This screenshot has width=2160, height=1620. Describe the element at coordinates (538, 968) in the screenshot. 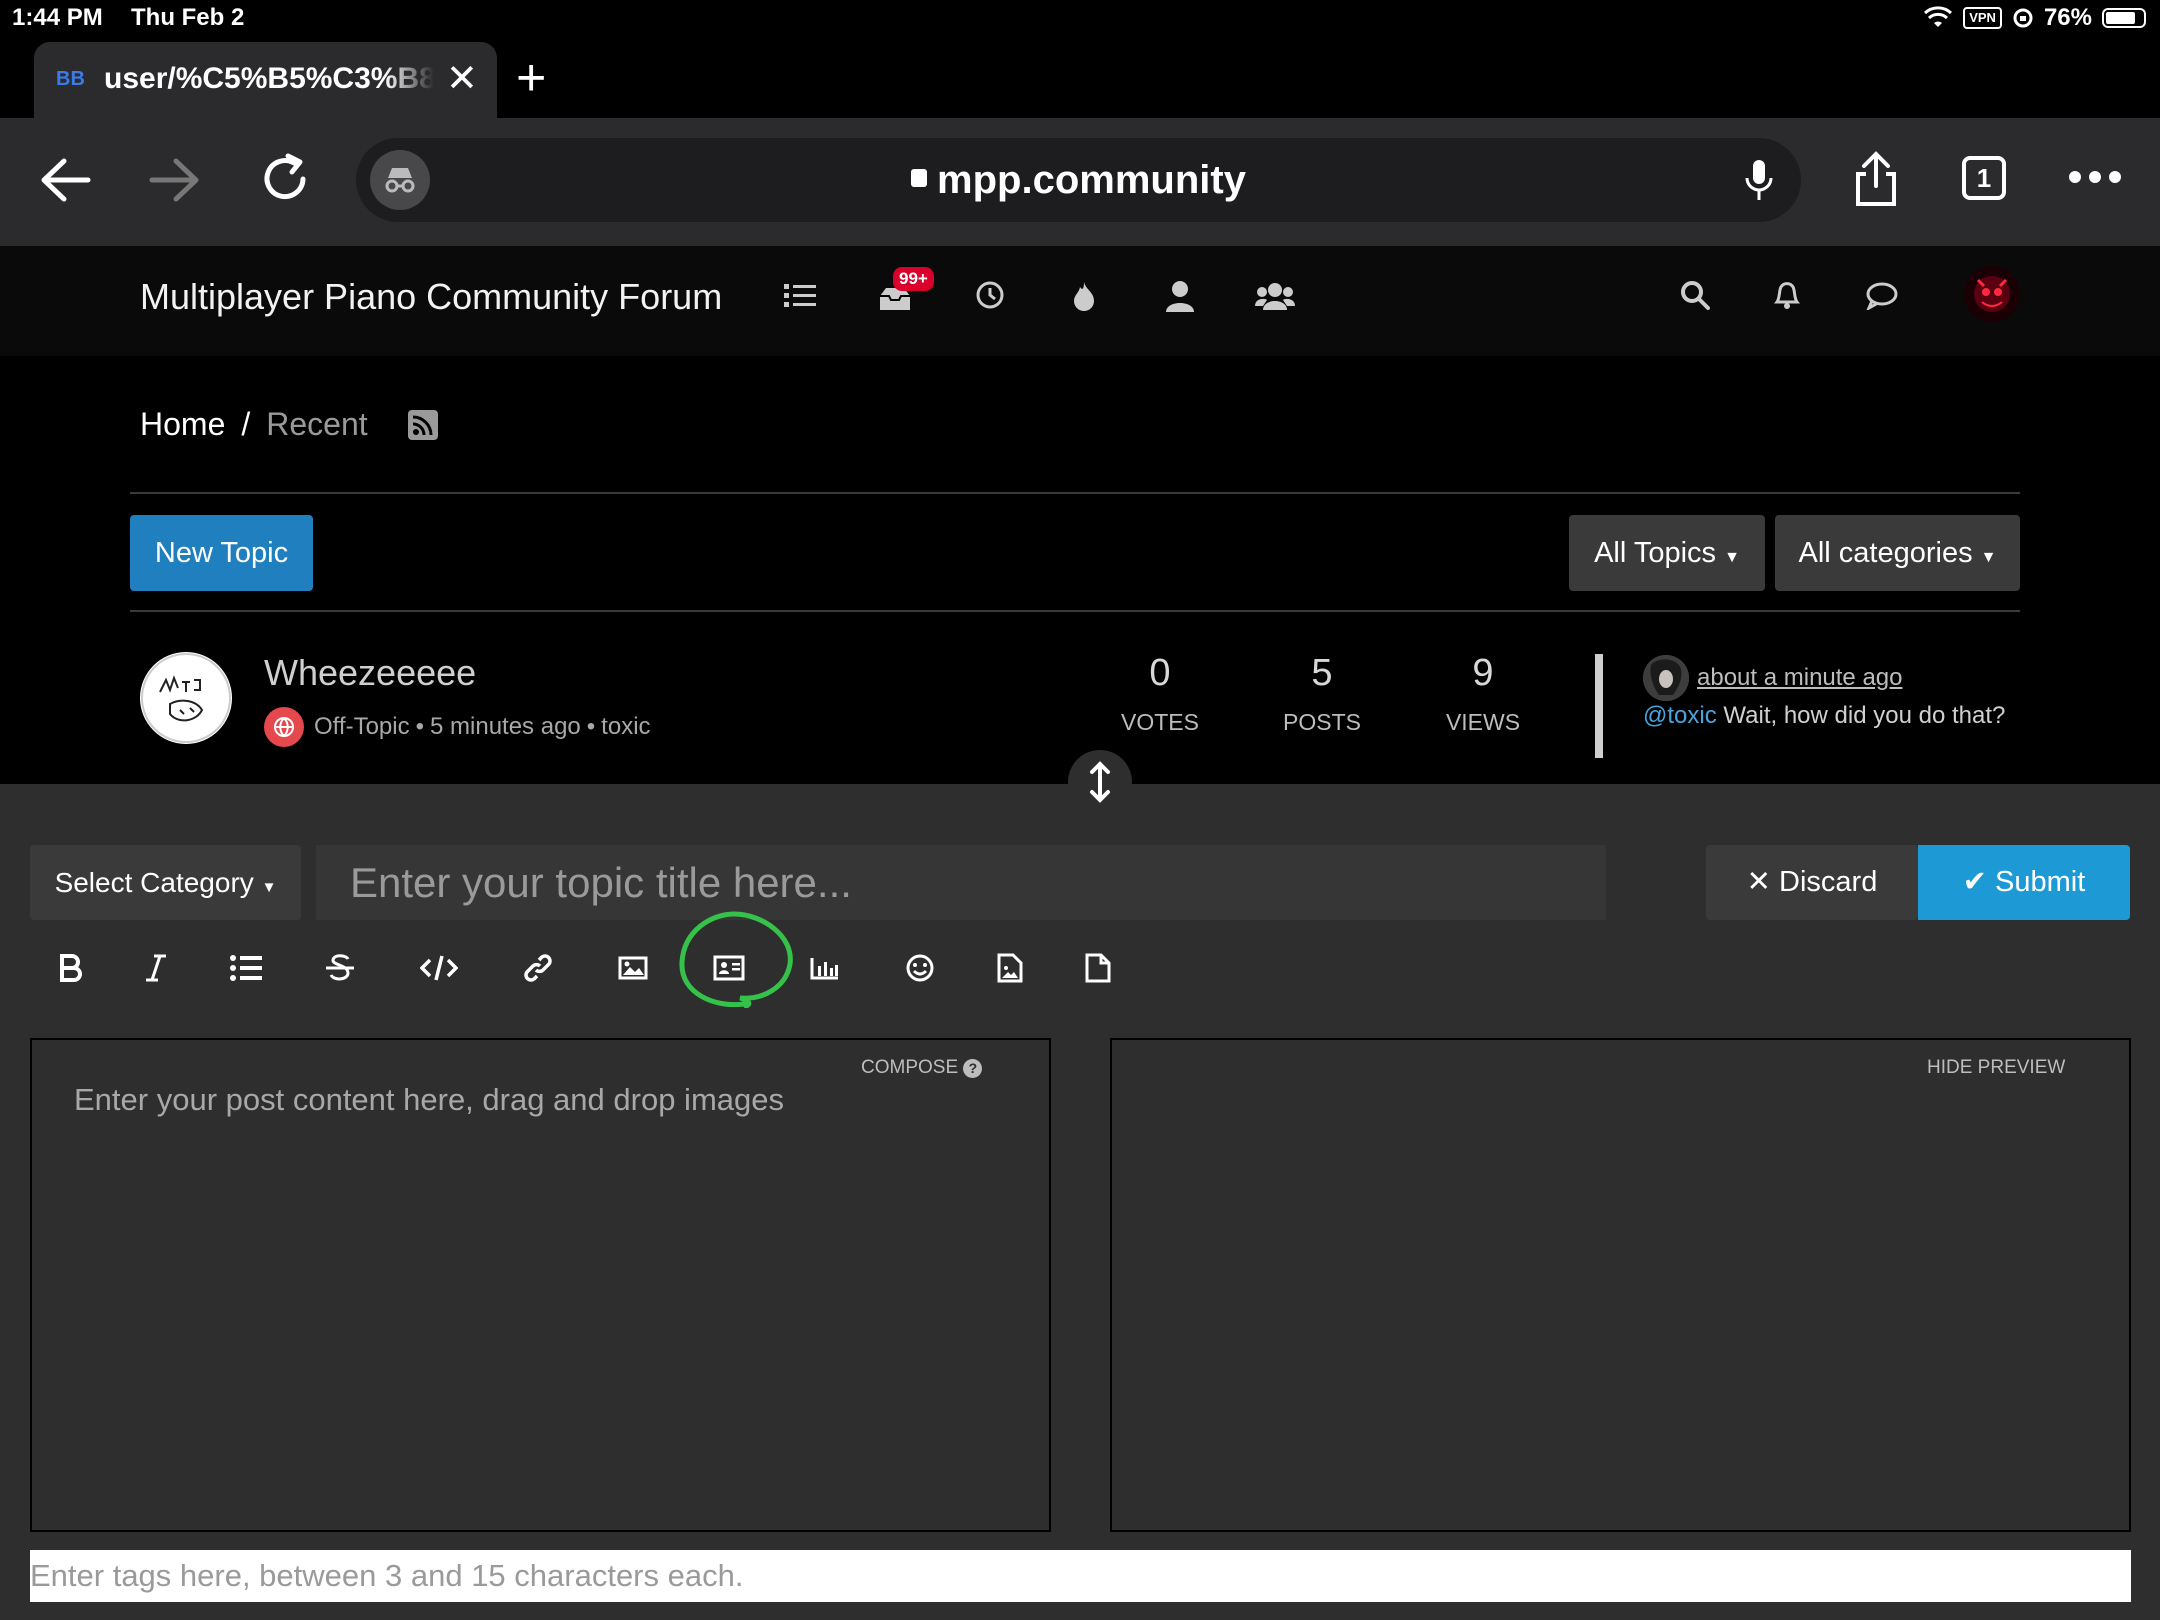

I see `link-icon` at that location.